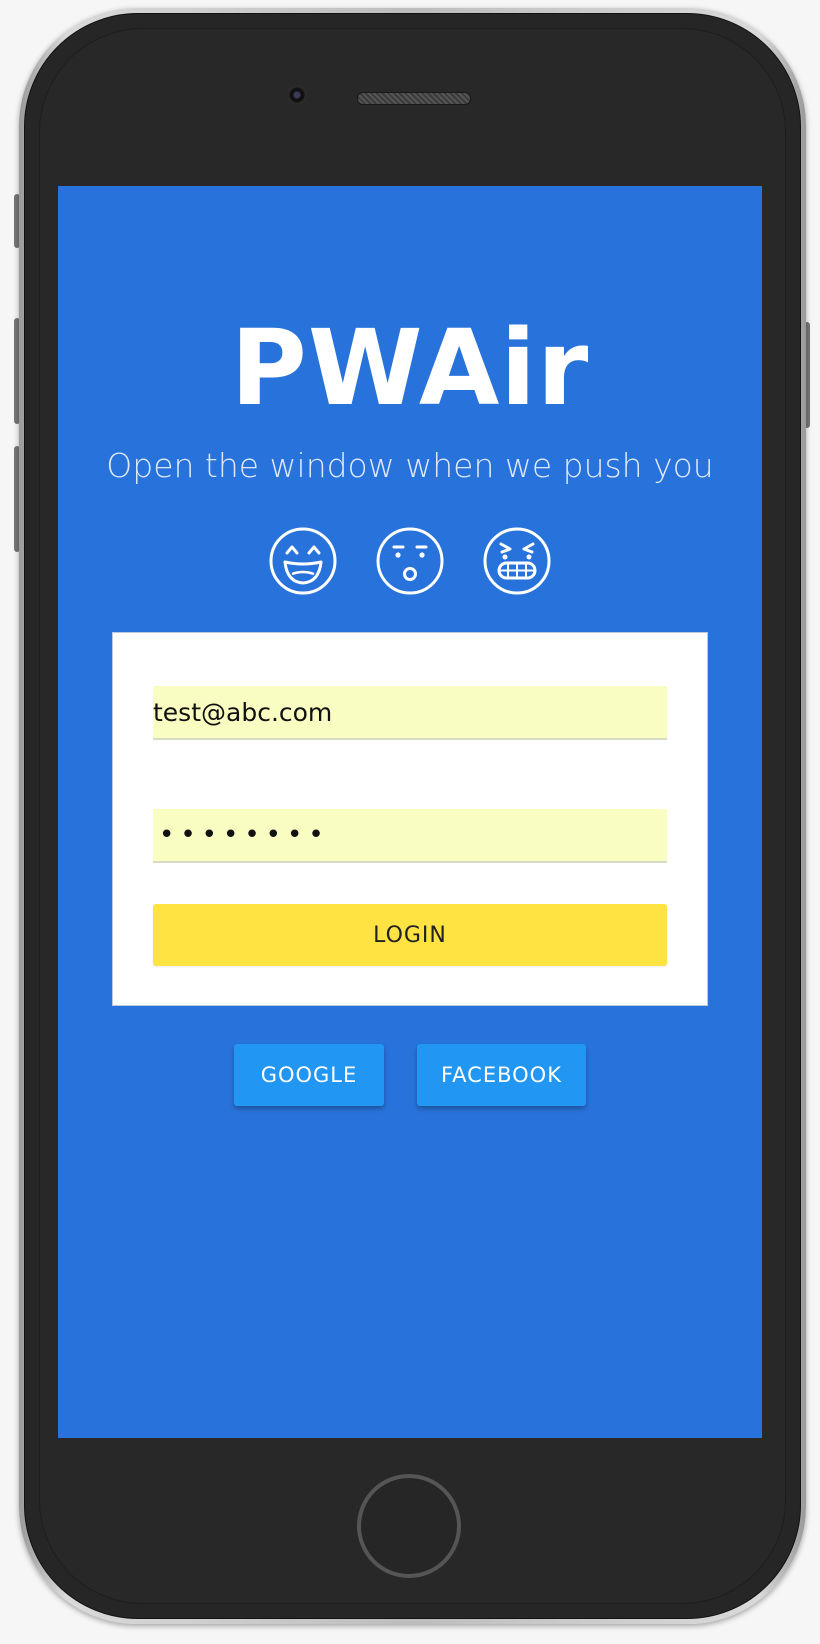 This screenshot has width=820, height=1644. I want to click on grinning-face-icon, so click(303, 561).